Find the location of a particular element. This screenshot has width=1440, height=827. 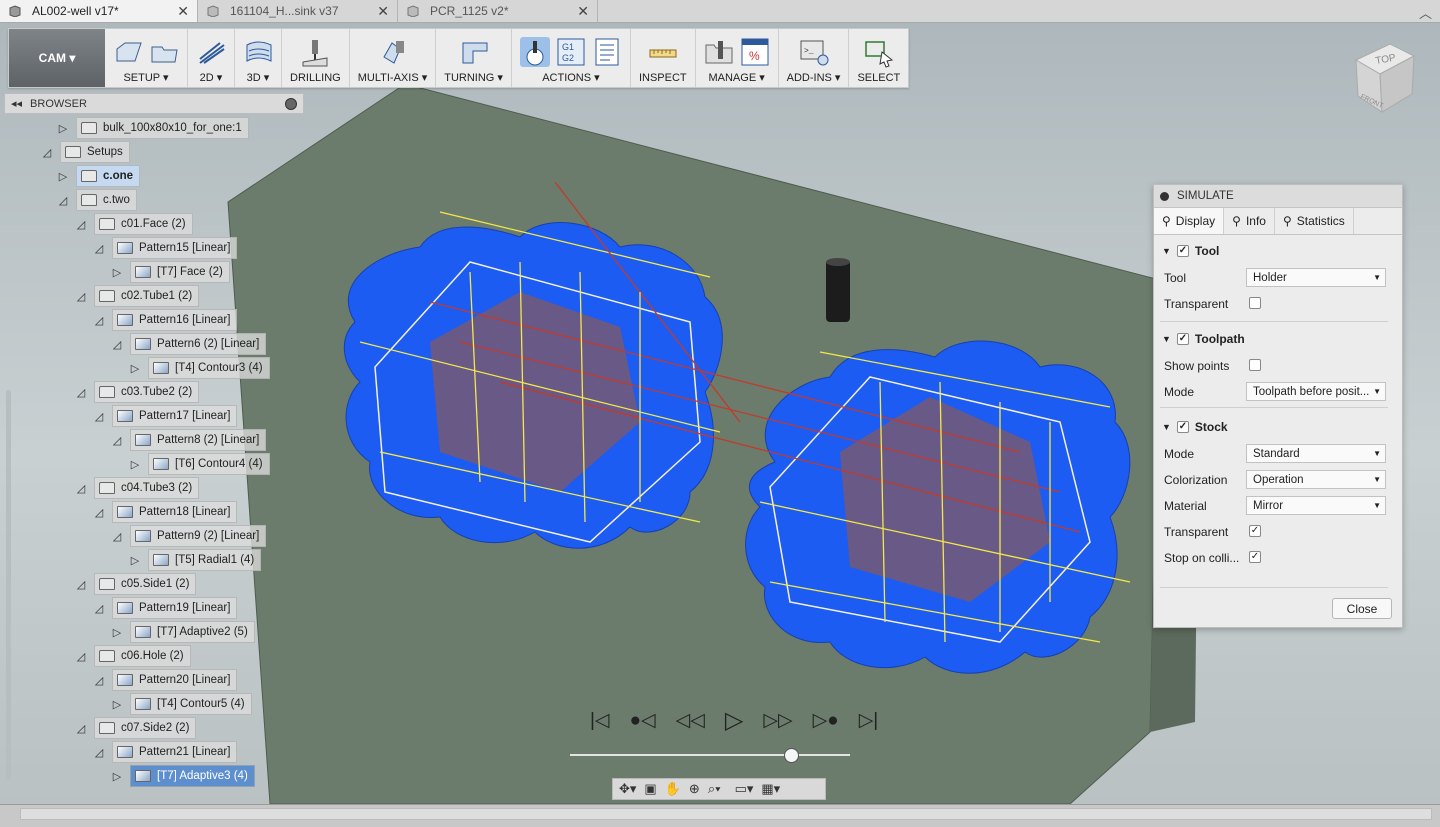

browser-node-chip: Pattern15 [Linear] is located at coordinates (175, 248).